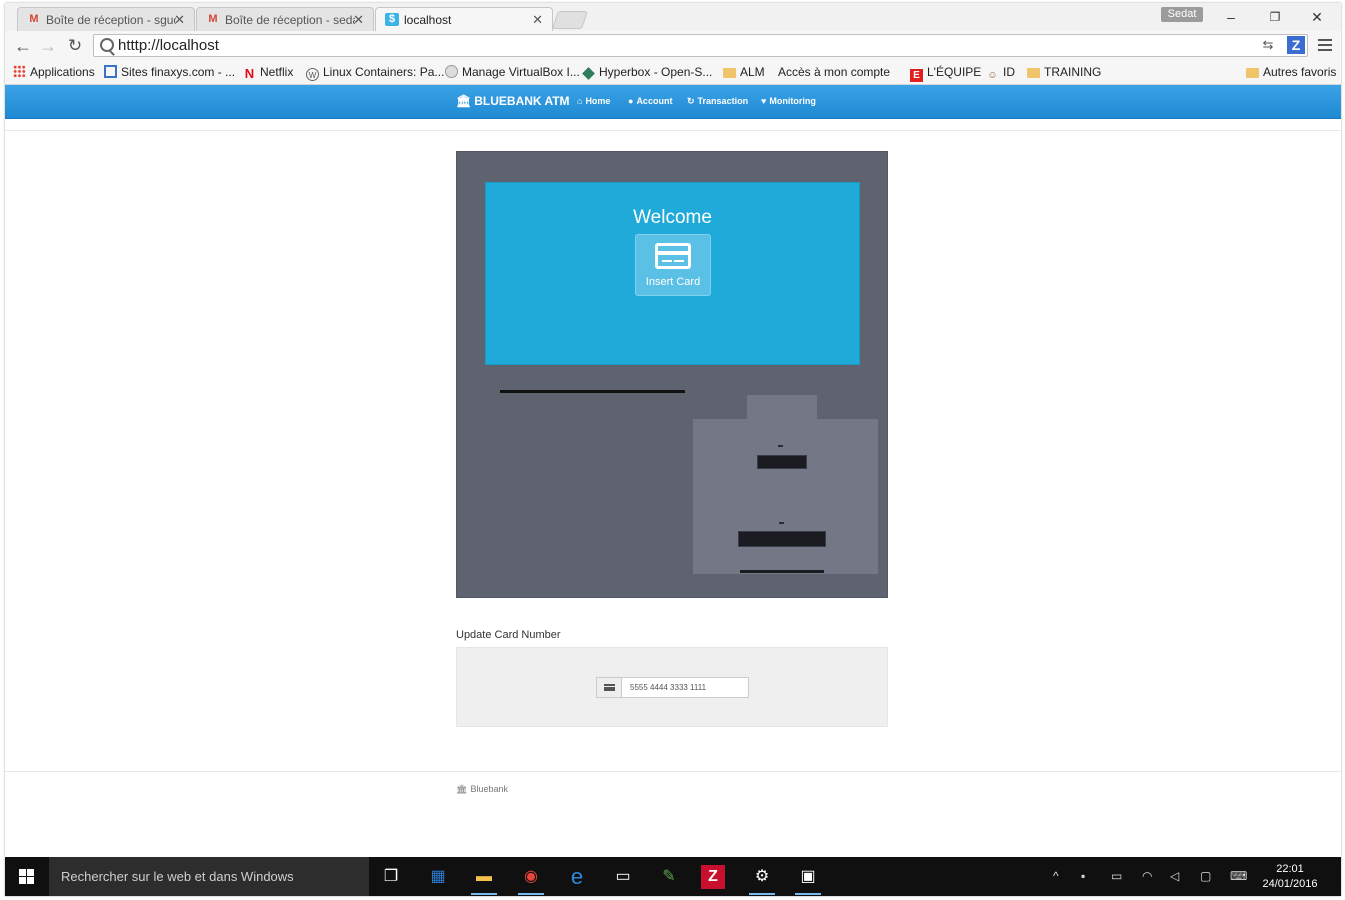  What do you see at coordinates (834, 72) in the screenshot?
I see `bookmark-label: Accès à mon compte` at bounding box center [834, 72].